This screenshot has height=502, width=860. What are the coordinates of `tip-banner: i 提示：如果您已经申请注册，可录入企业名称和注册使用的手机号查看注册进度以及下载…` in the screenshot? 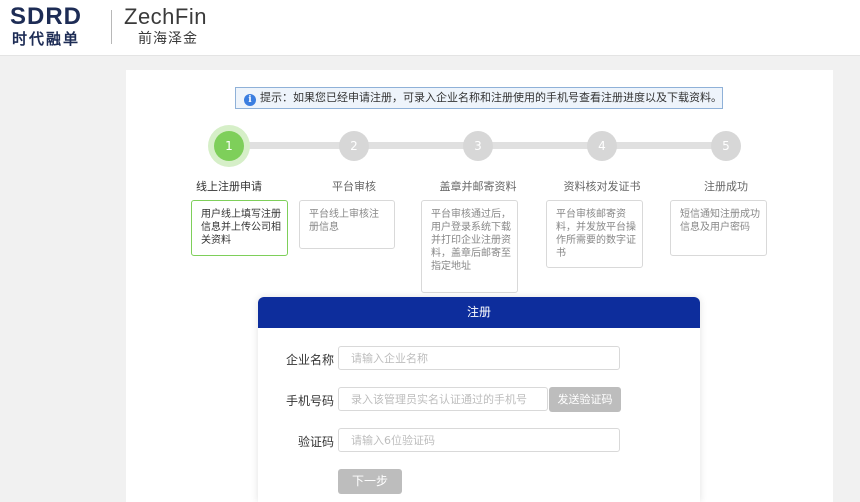 It's located at (479, 98).